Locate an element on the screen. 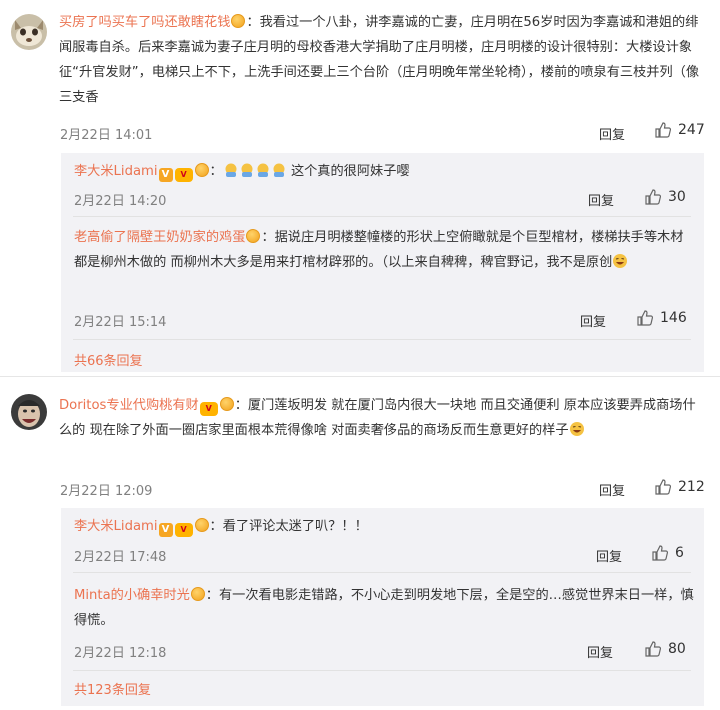 Image resolution: width=720 pixels, height=710 pixels. like-count: 30 is located at coordinates (677, 197).